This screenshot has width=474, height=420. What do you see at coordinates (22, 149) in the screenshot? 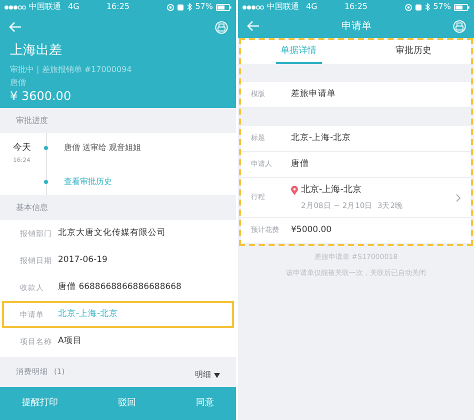
I see `timeline-day: 今天` at bounding box center [22, 149].